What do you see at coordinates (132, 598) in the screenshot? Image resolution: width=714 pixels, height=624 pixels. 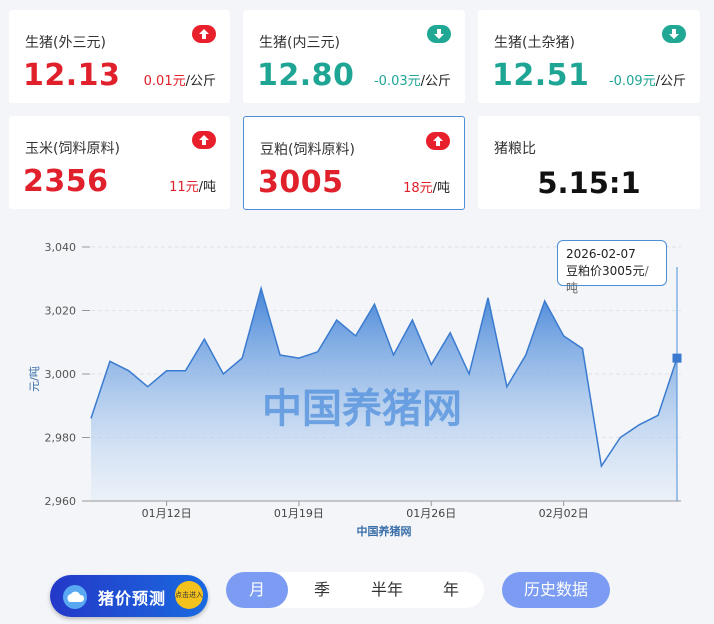 I see `price-forecast-label: 猪价预测` at bounding box center [132, 598].